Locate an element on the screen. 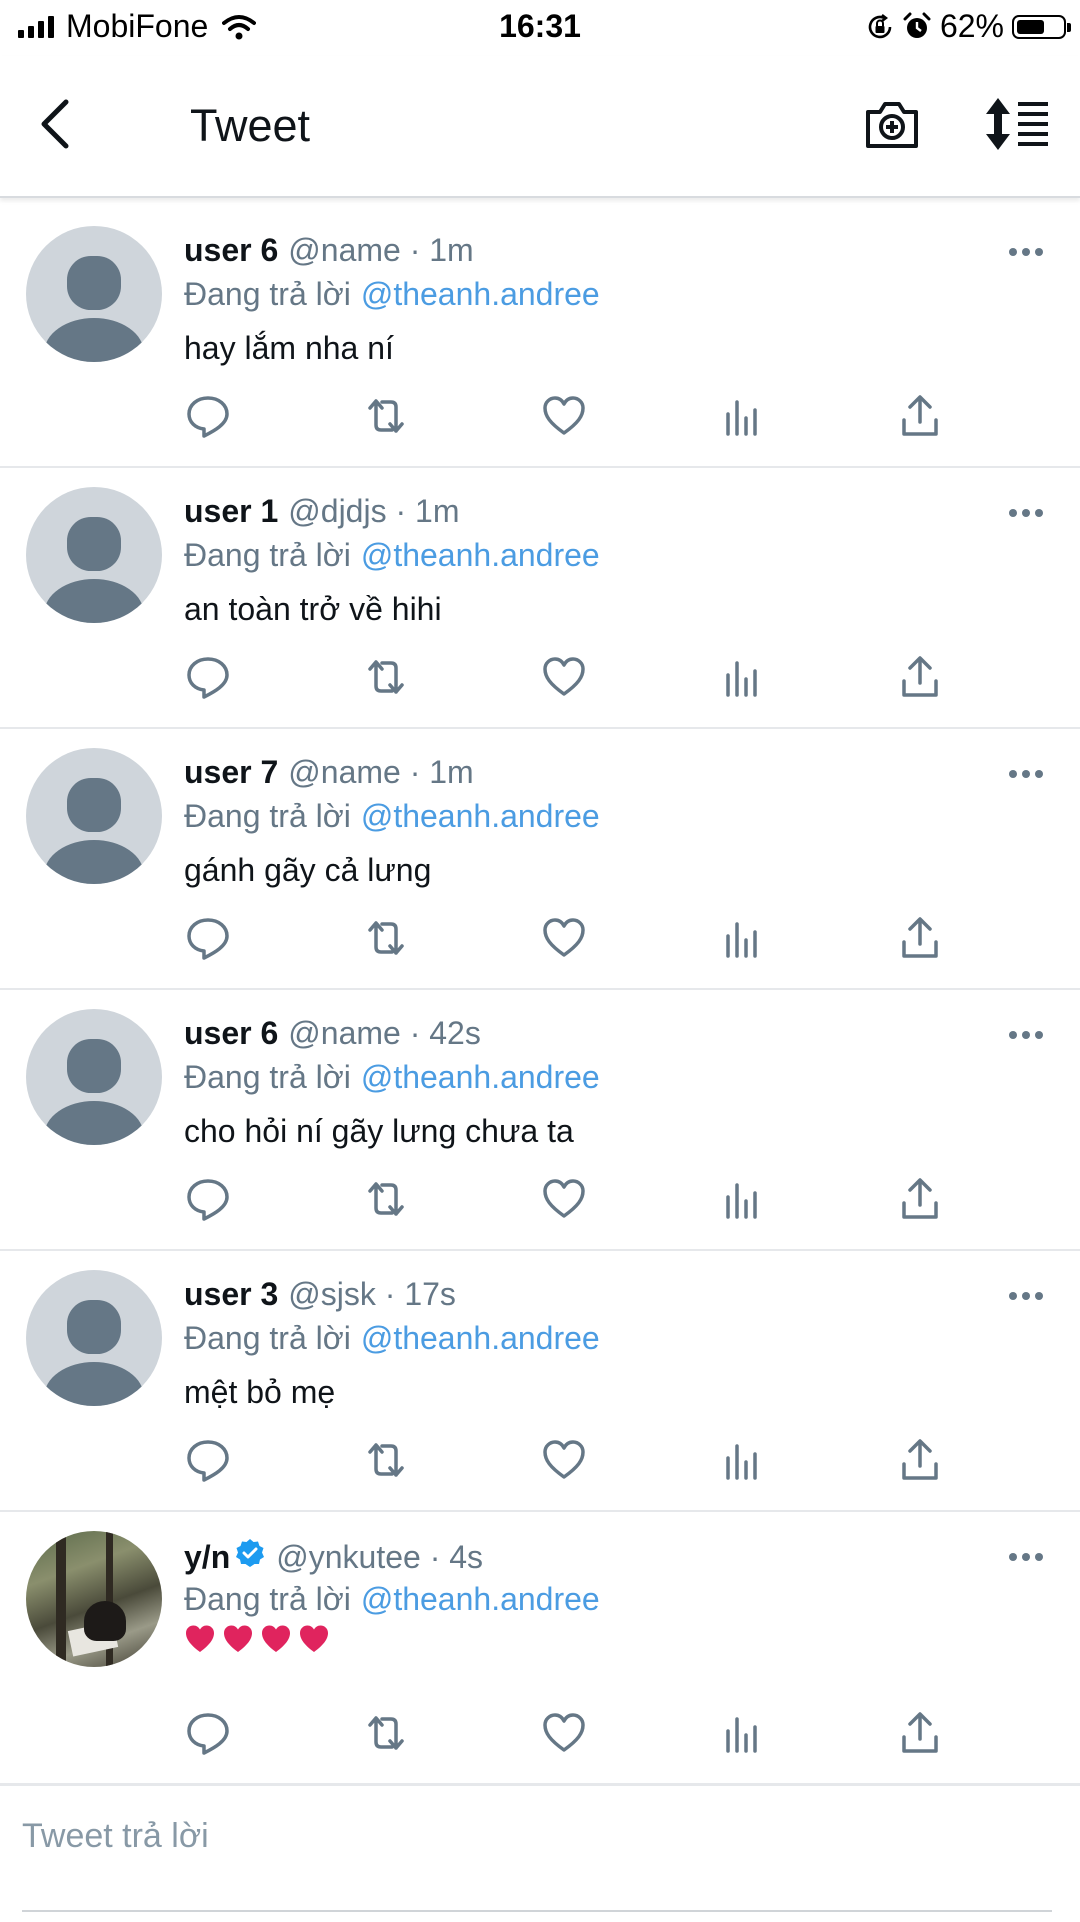  avatar-photo is located at coordinates (94, 1599).